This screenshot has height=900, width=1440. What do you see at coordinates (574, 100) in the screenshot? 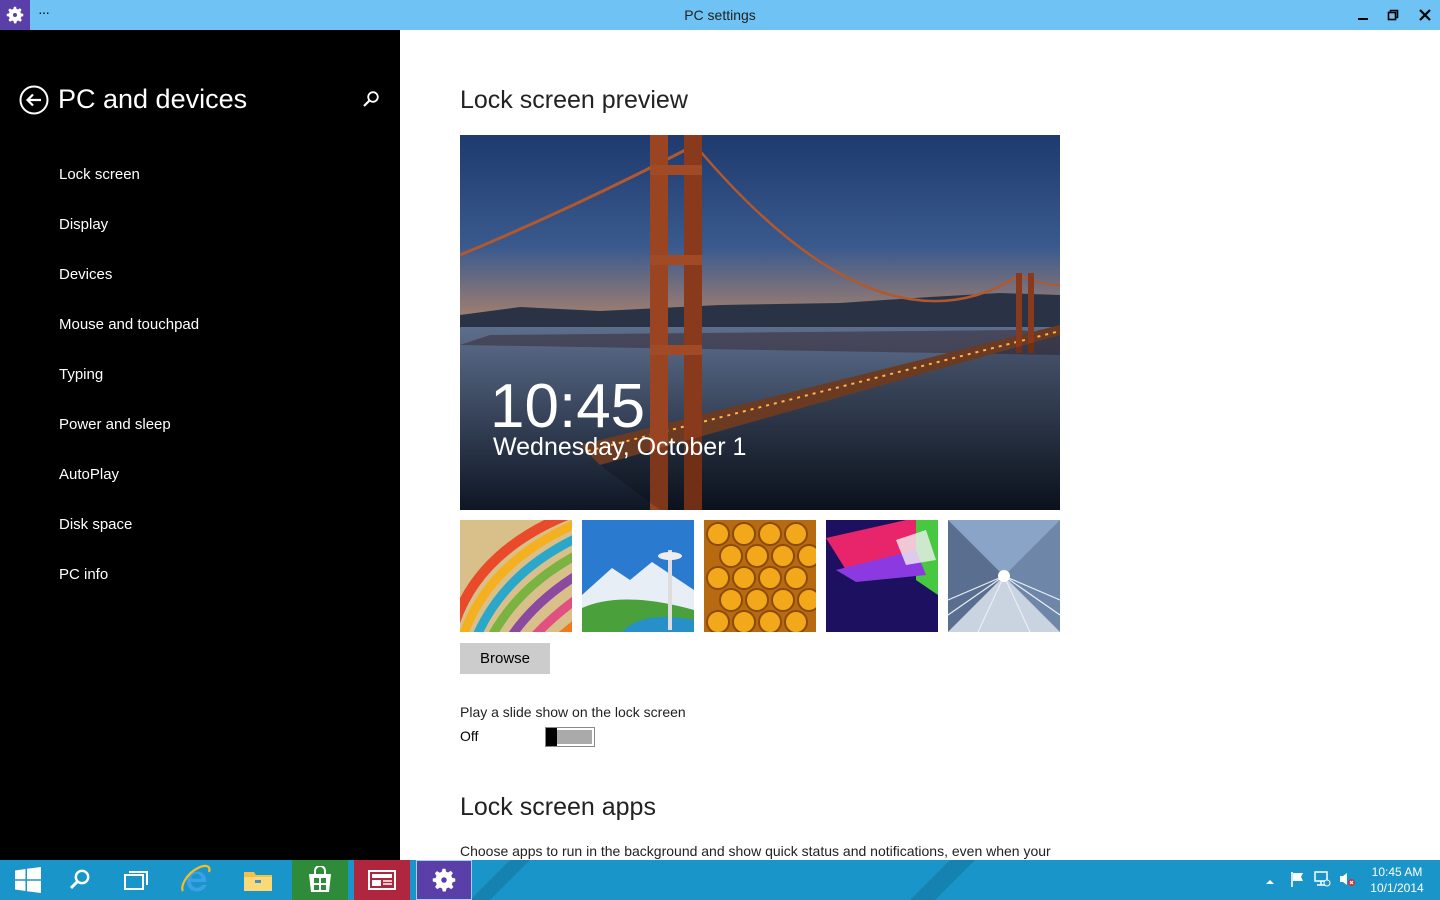
I see `lock-screen-preview-heading: Lock screen preview` at bounding box center [574, 100].